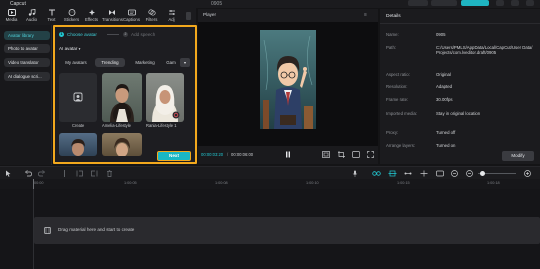 This screenshot has width=540, height=269. Describe the element at coordinates (151, 12) in the screenshot. I see `filters-icon` at that location.